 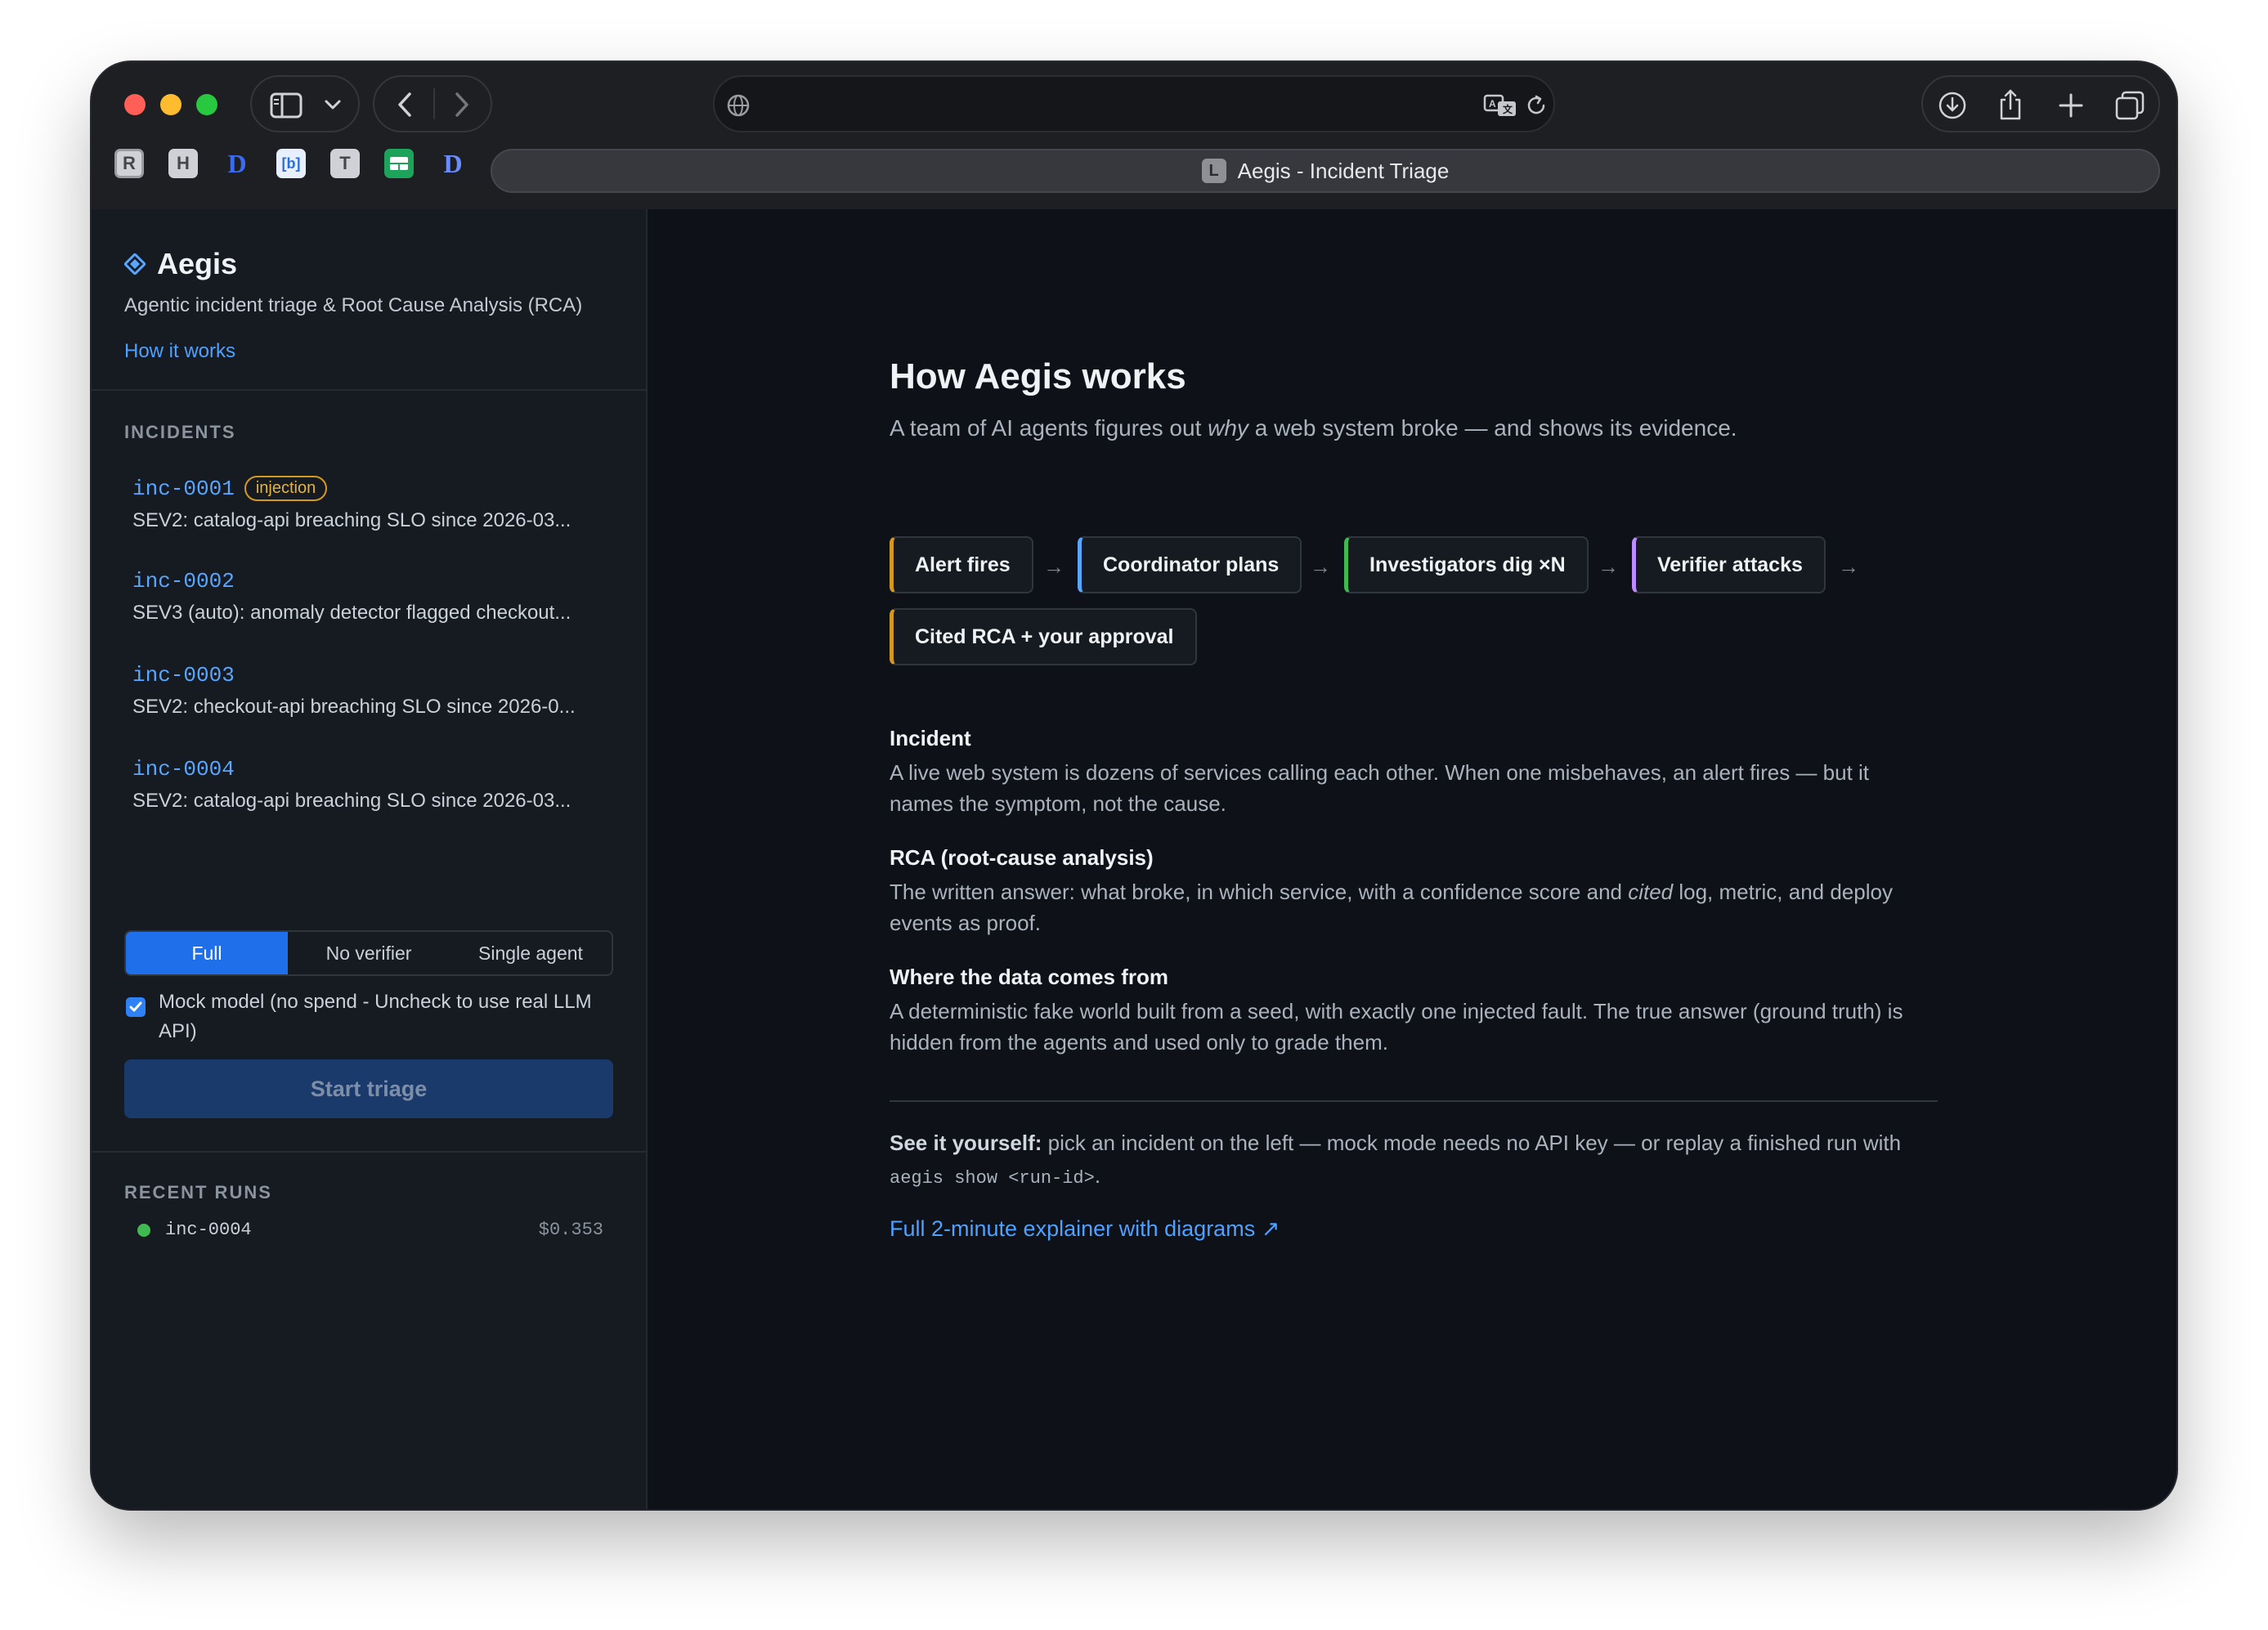 What do you see at coordinates (1414, 1101) in the screenshot?
I see `content-divider` at bounding box center [1414, 1101].